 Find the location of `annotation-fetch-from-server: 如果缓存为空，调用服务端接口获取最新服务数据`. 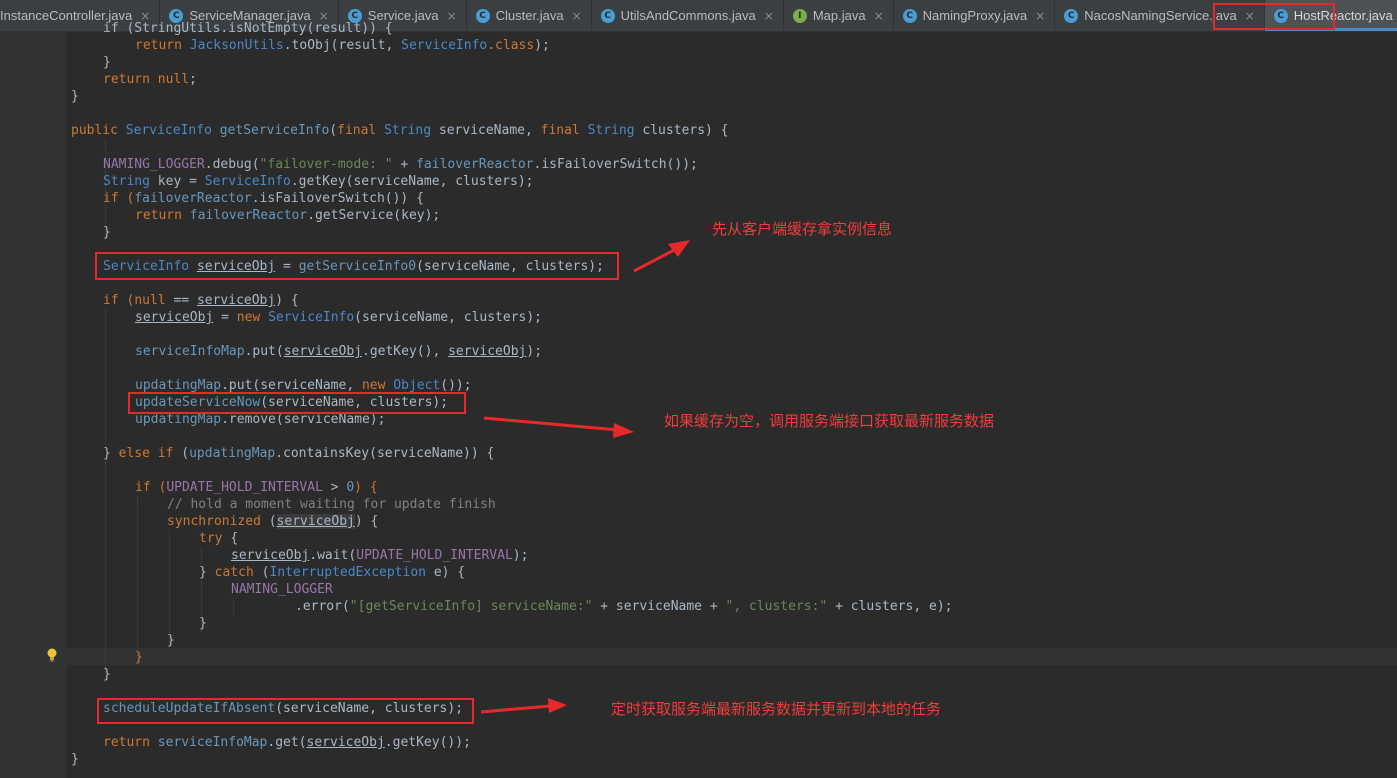

annotation-fetch-from-server: 如果缓存为空，调用服务端接口获取最新服务数据 is located at coordinates (829, 421).